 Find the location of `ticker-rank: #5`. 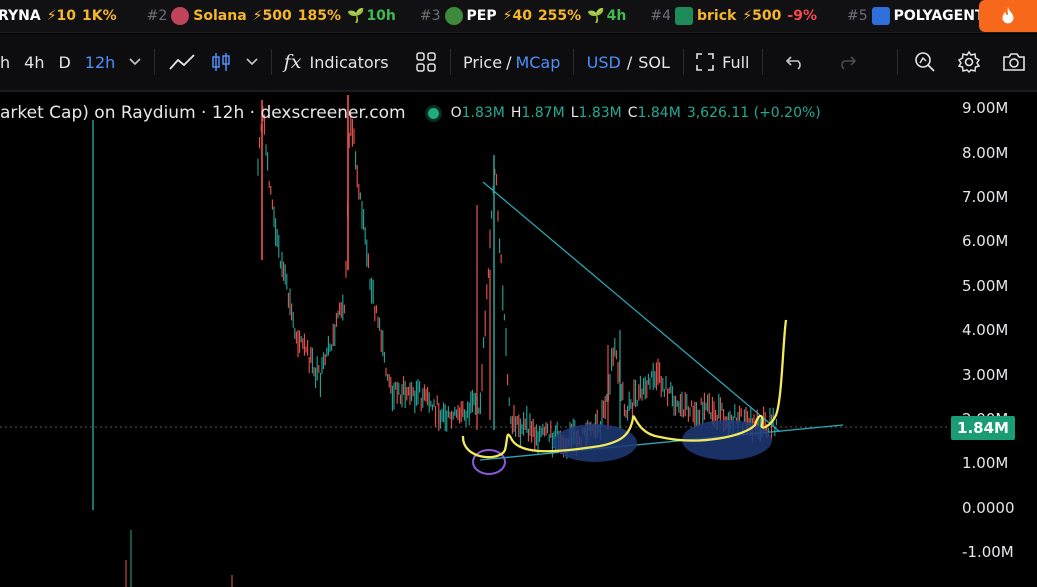

ticker-rank: #5 is located at coordinates (857, 16).